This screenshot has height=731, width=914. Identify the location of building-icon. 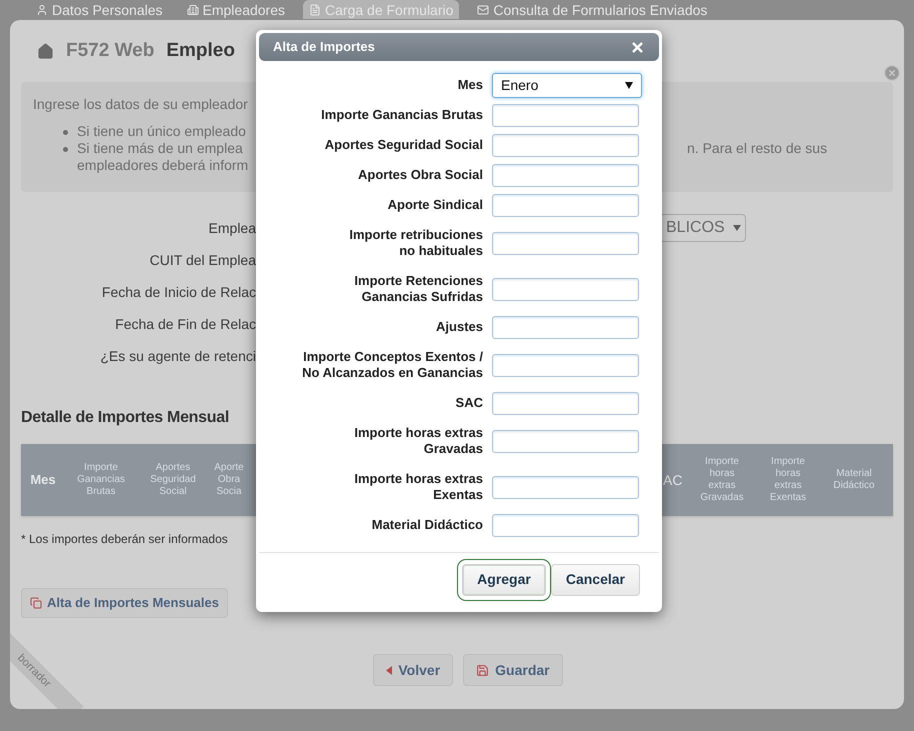
(192, 10).